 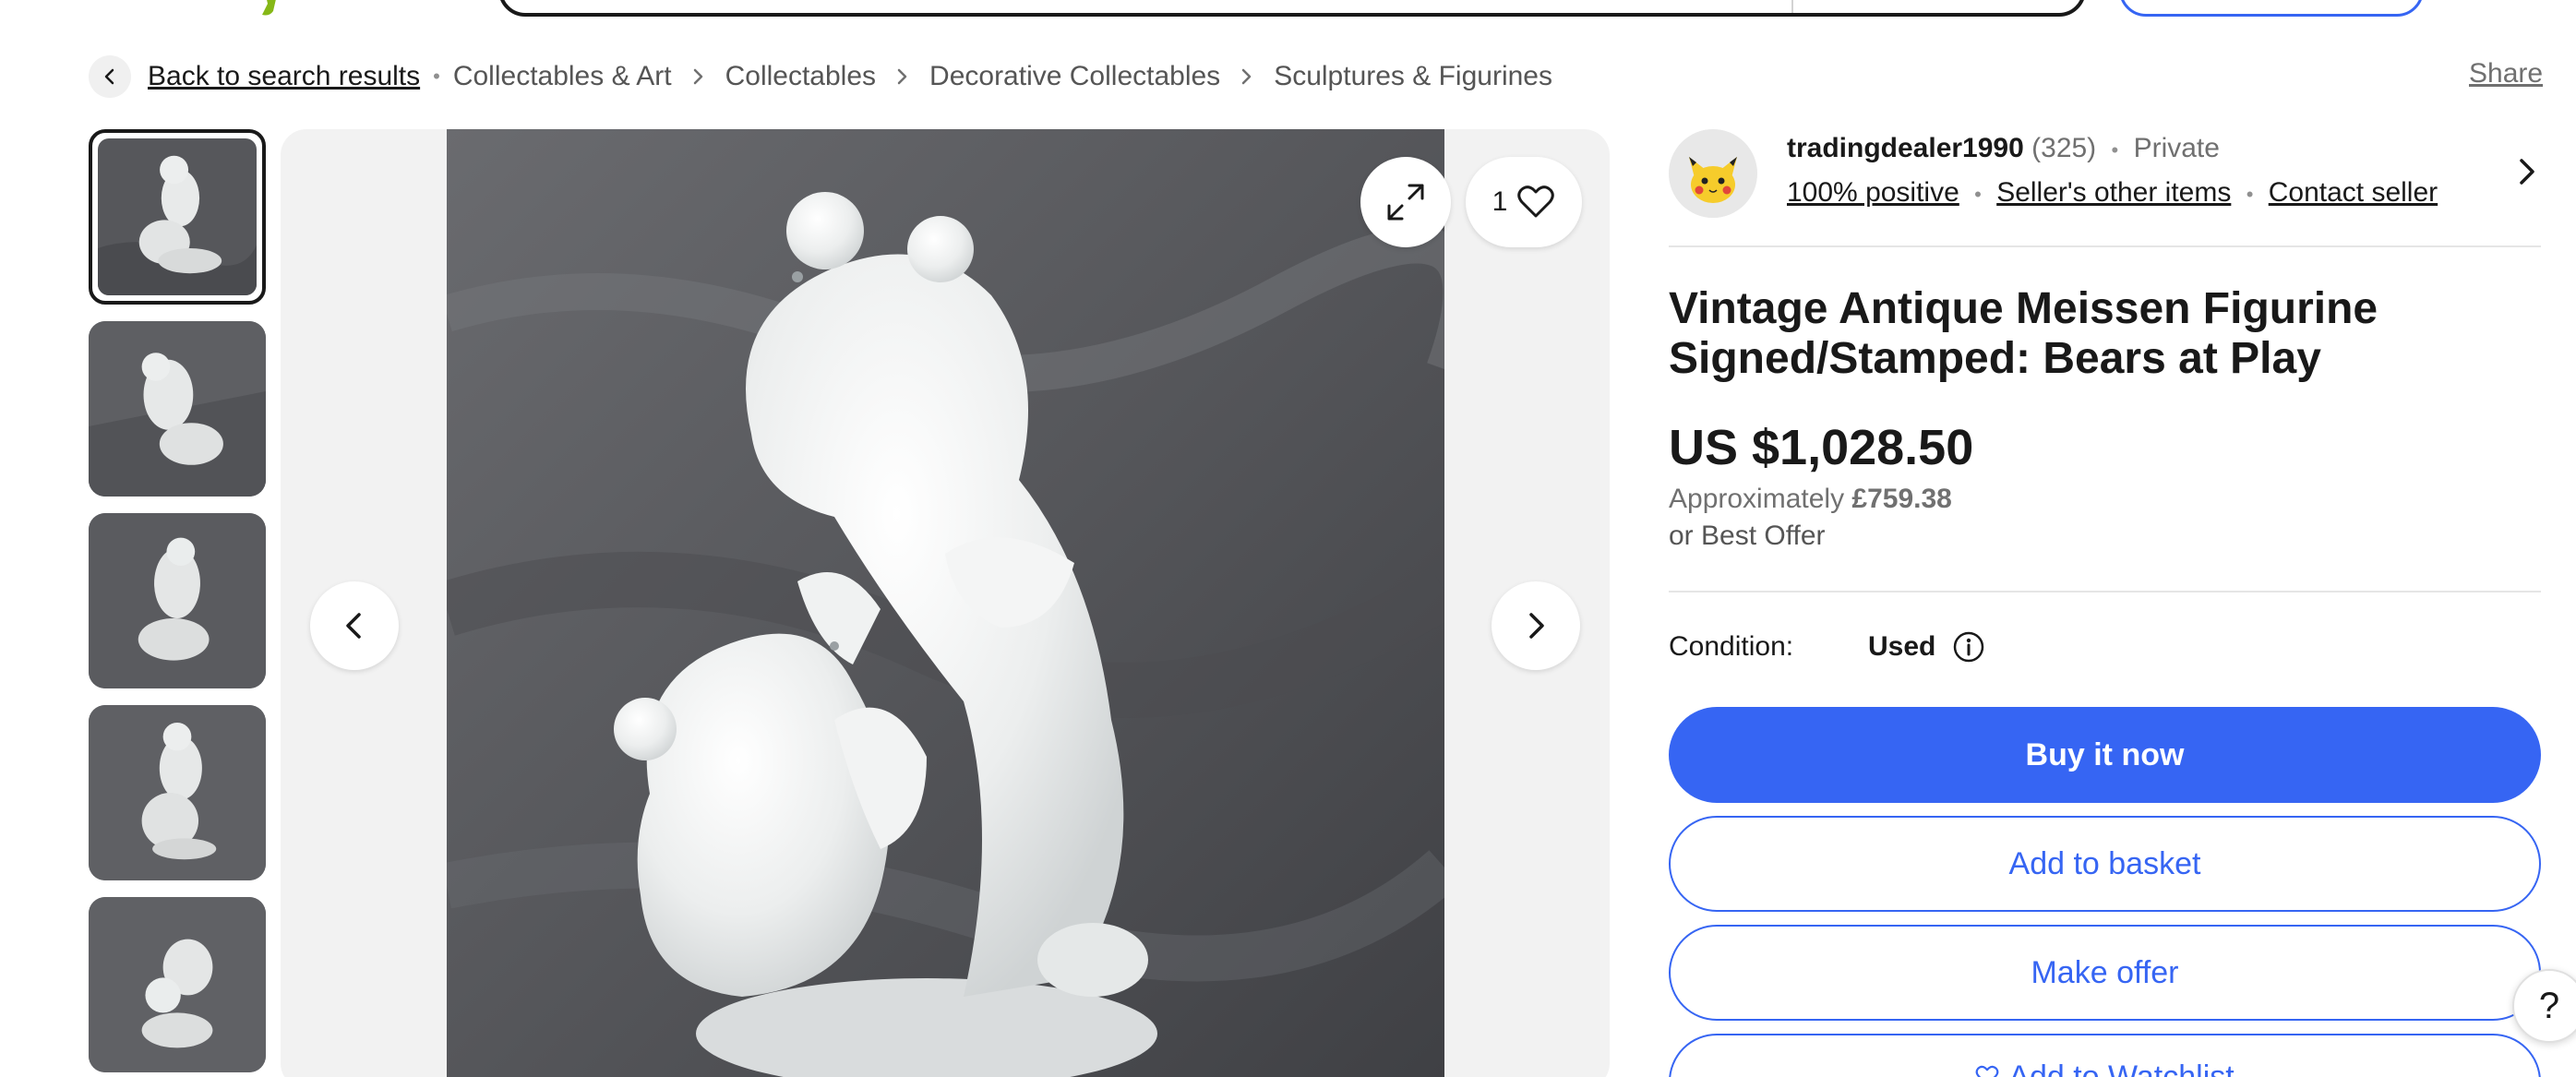 What do you see at coordinates (1968, 647) in the screenshot?
I see `info-icon` at bounding box center [1968, 647].